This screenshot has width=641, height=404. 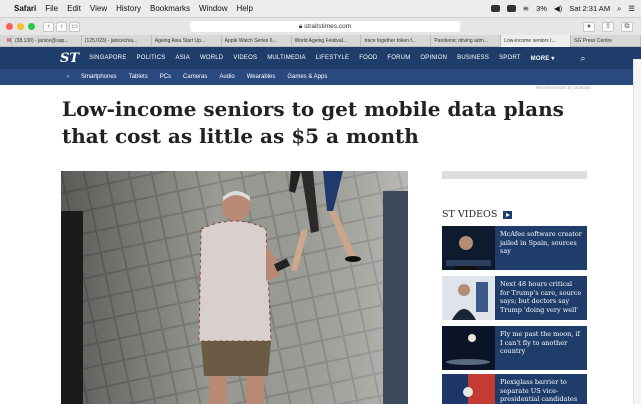 I want to click on share-icon: ⇪, so click(x=608, y=26).